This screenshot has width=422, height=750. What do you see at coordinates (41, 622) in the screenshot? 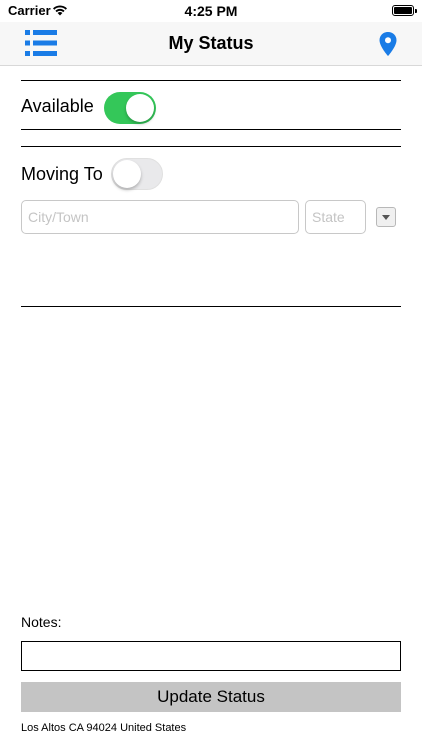
I see `notes-label: Notes:` at bounding box center [41, 622].